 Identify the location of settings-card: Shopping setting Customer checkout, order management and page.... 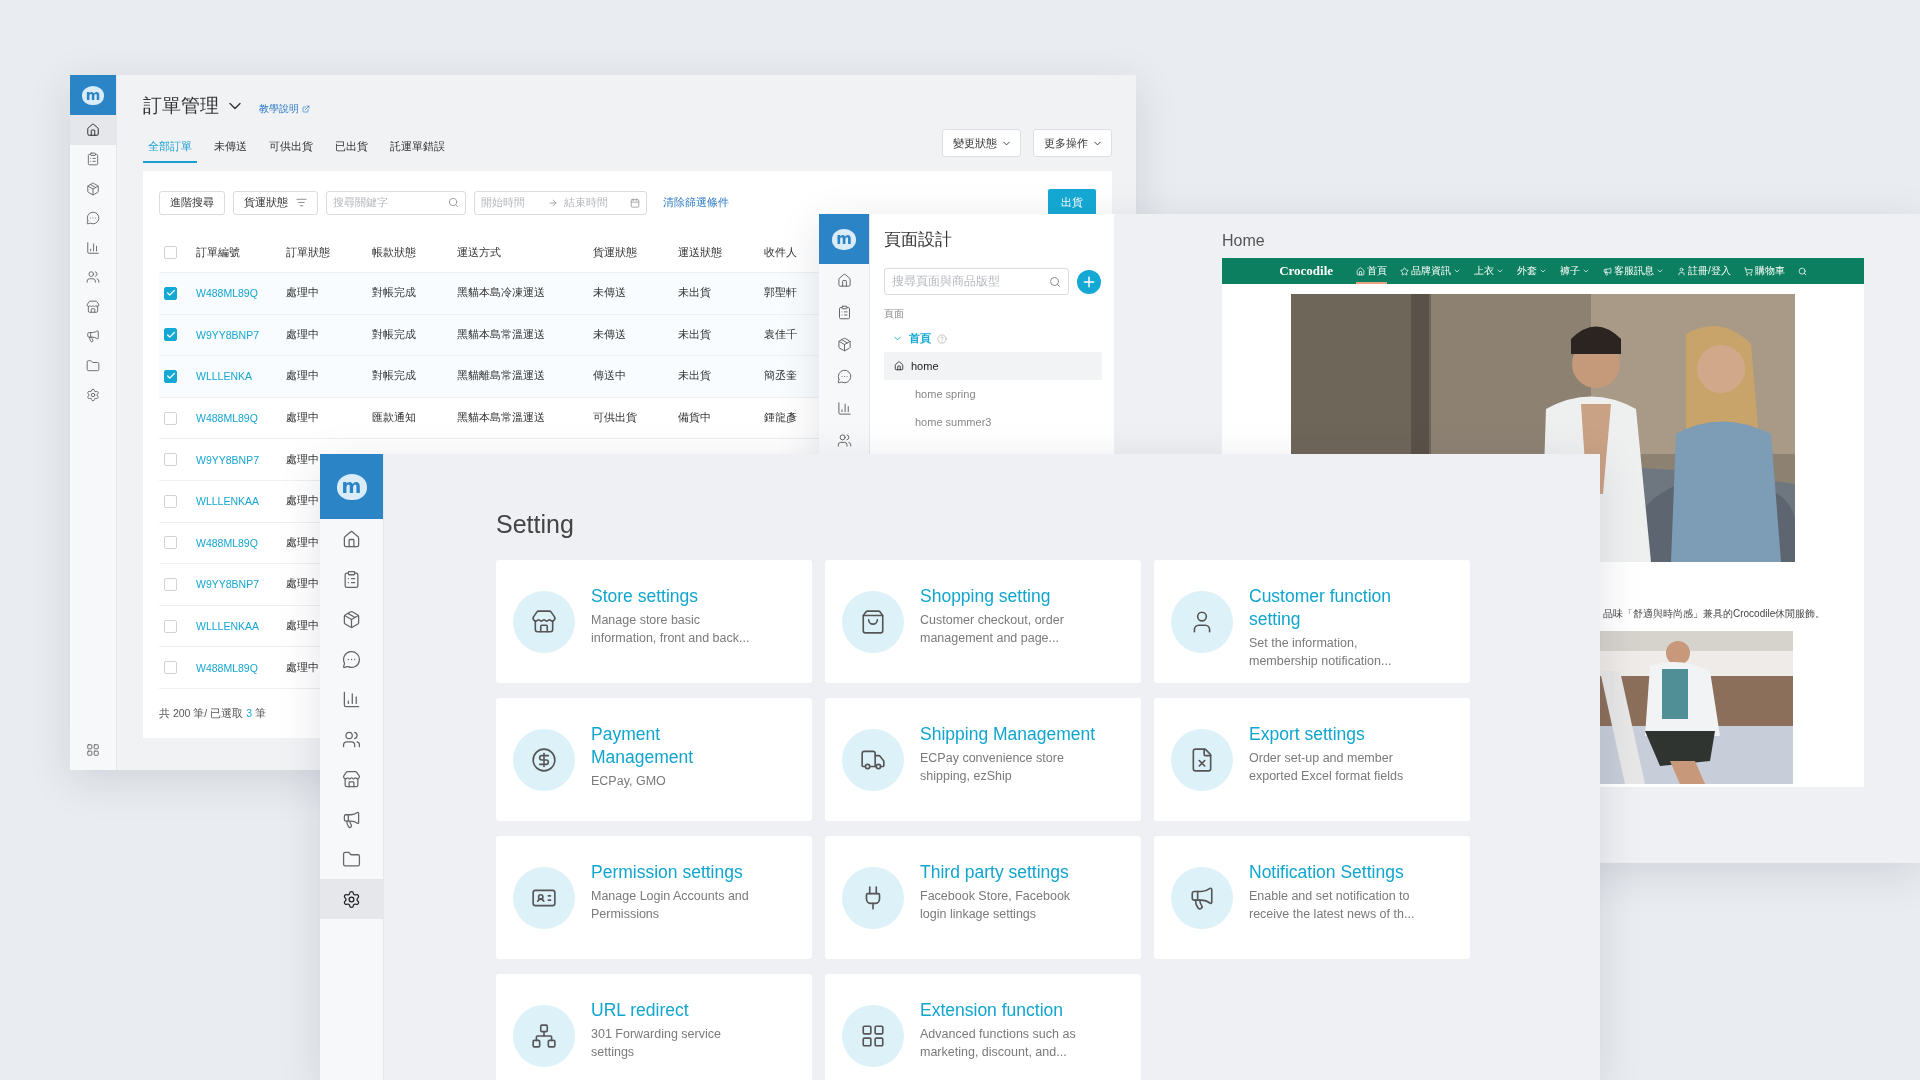
(983, 621).